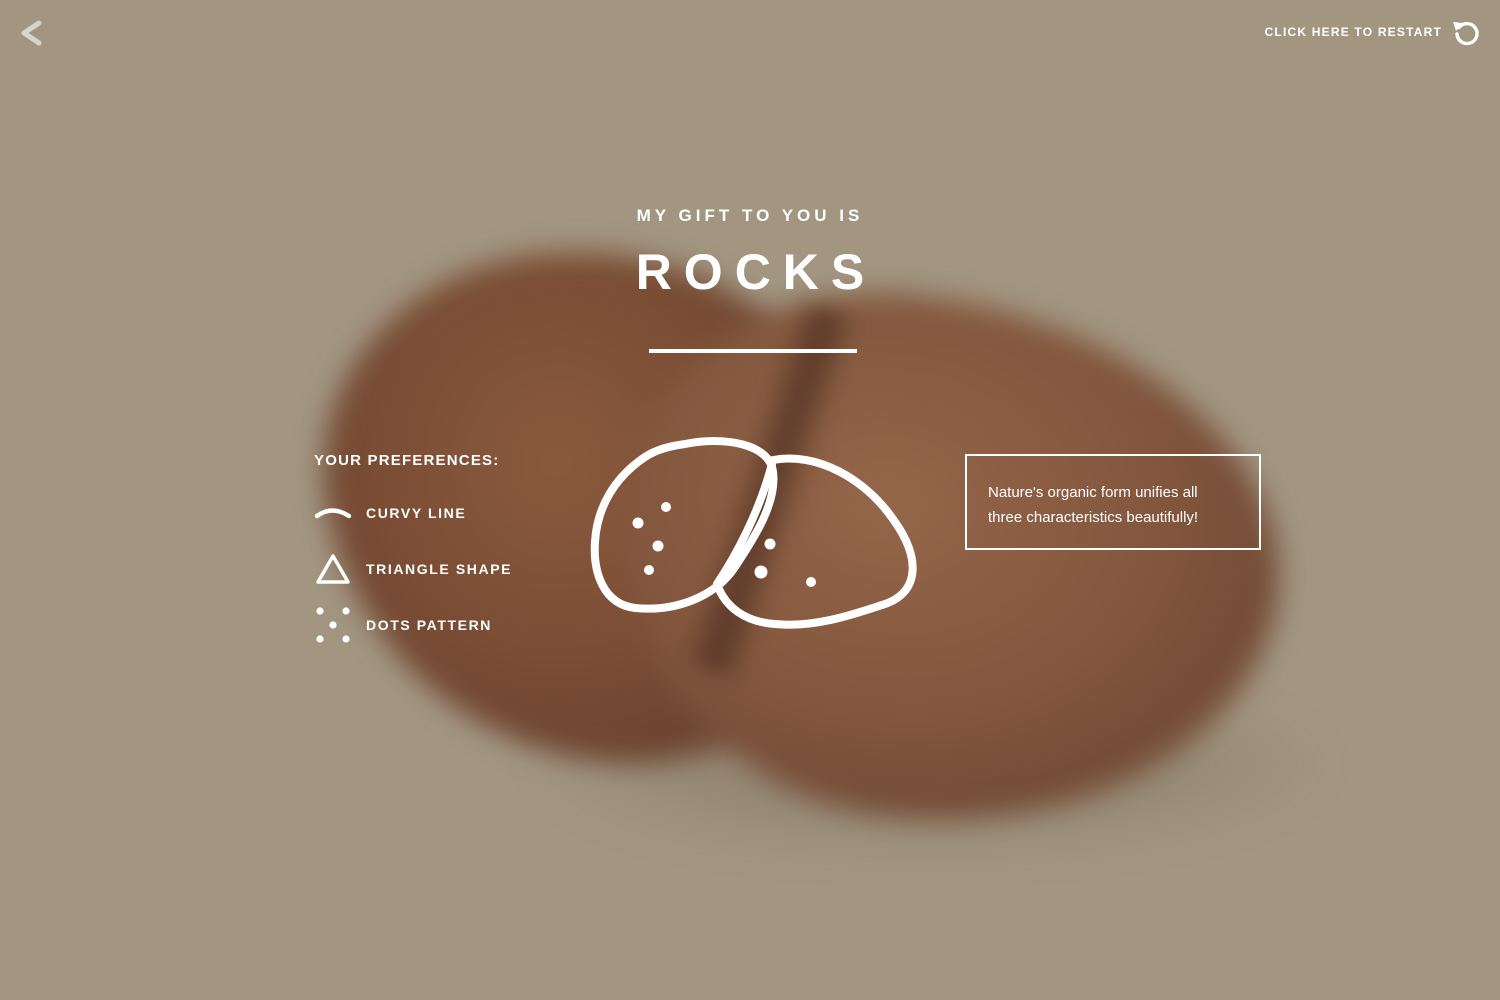  I want to click on restart-icon, so click(1466, 33).